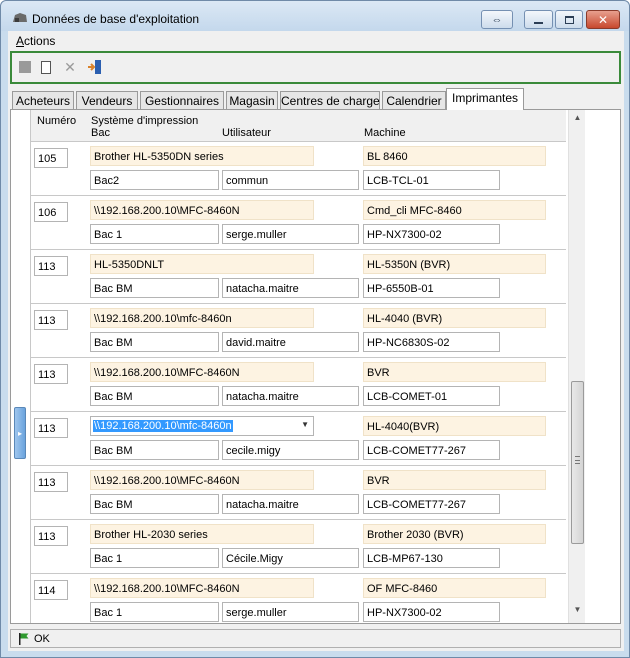 This screenshot has width=630, height=658. I want to click on exit-door-icon, so click(94, 67).